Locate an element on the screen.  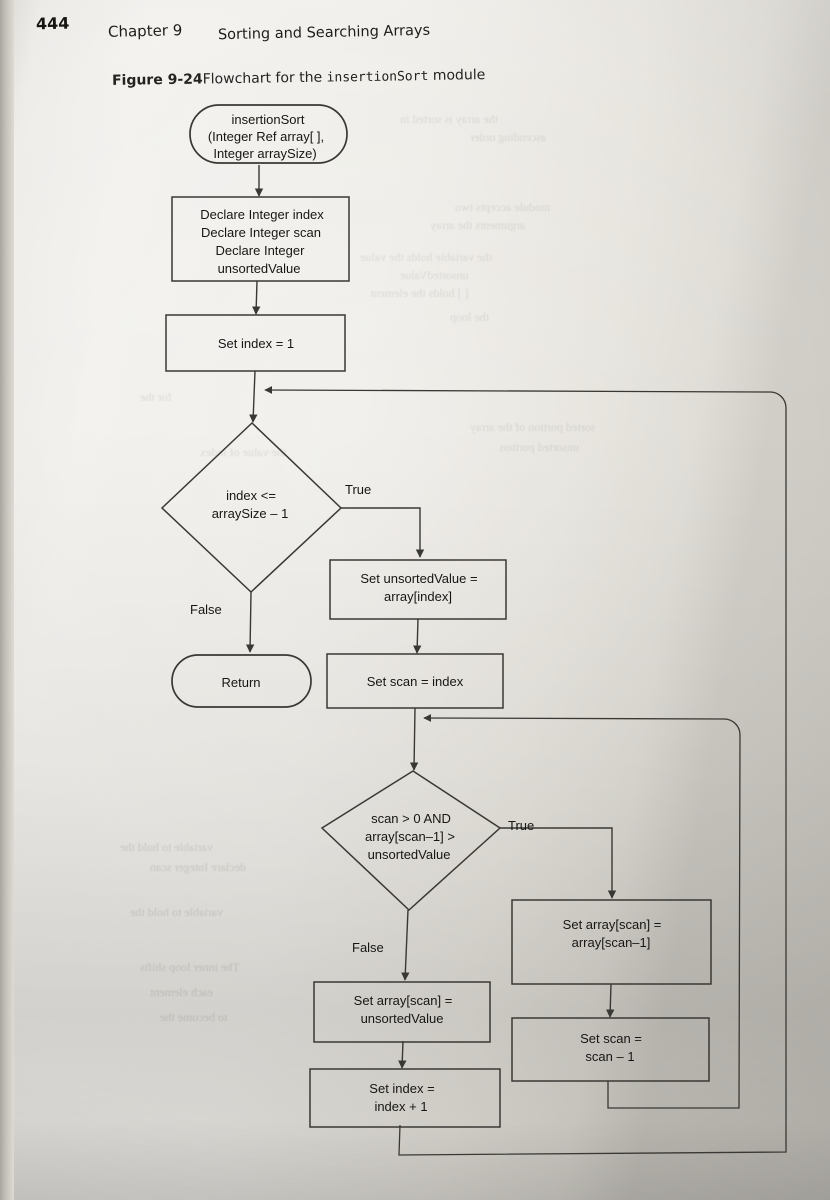
connector-setindex-to-outer-decision is located at coordinates (253, 396).